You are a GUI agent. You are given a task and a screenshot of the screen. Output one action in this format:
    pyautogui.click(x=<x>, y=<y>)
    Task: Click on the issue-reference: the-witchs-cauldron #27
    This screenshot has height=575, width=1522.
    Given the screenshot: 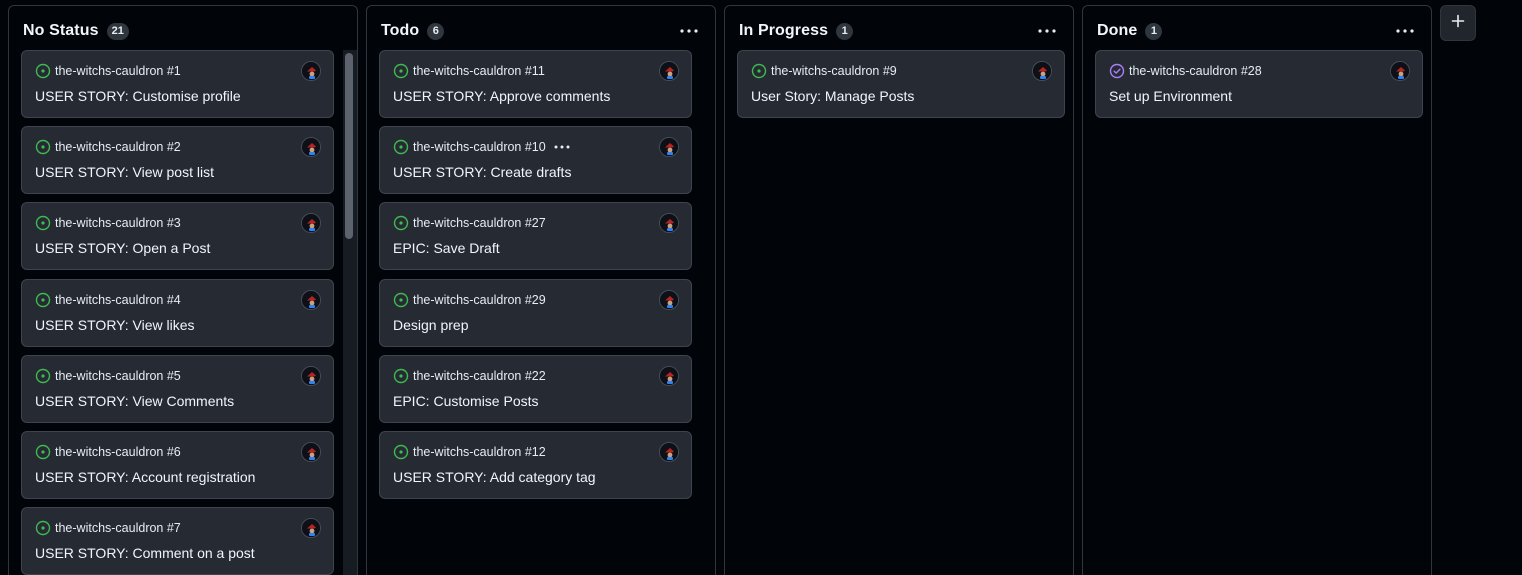 What is the action you would take?
    pyautogui.click(x=479, y=223)
    